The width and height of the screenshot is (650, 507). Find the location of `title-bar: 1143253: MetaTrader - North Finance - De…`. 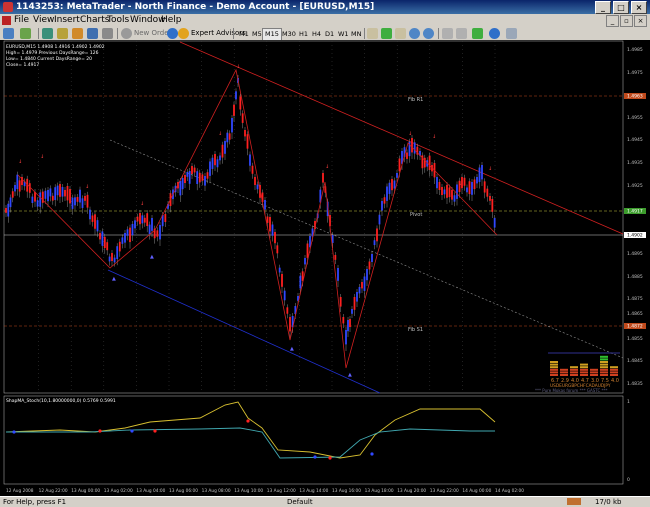

title-bar: 1143253: MetaTrader - North Finance - De… is located at coordinates (325, 7).